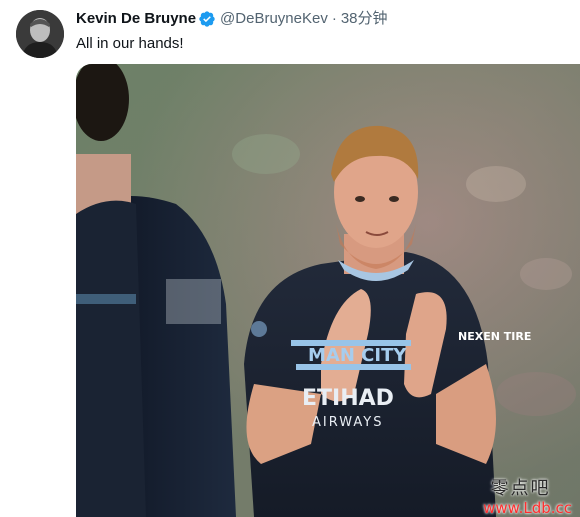 The image size is (580, 517). I want to click on jersey-sponsor-sub-text: AIRWAYS, so click(347, 422).